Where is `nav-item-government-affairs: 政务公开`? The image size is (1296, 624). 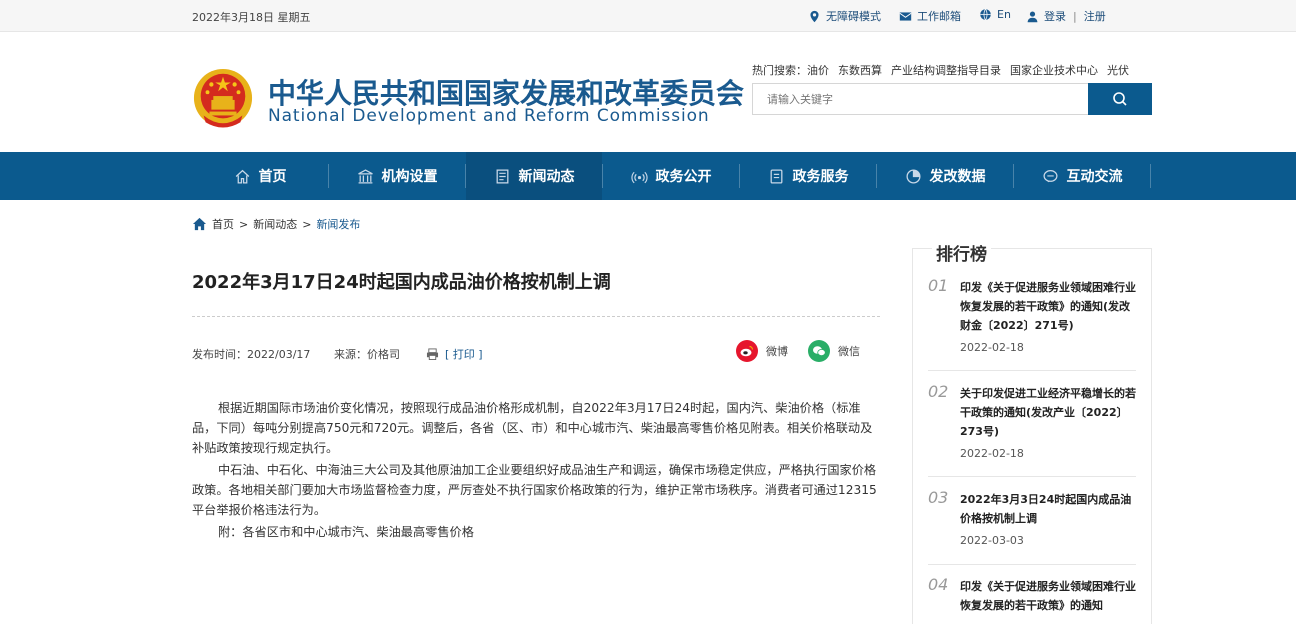 nav-item-government-affairs: 政务公开 is located at coordinates (671, 176).